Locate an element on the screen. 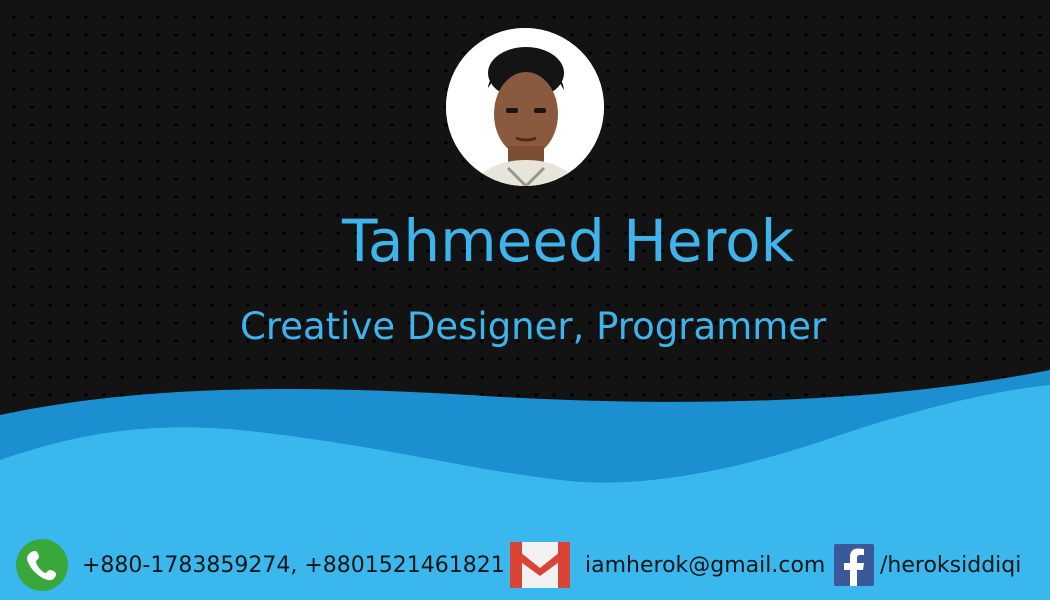 The image size is (1050, 600). phone-icon is located at coordinates (42, 565).